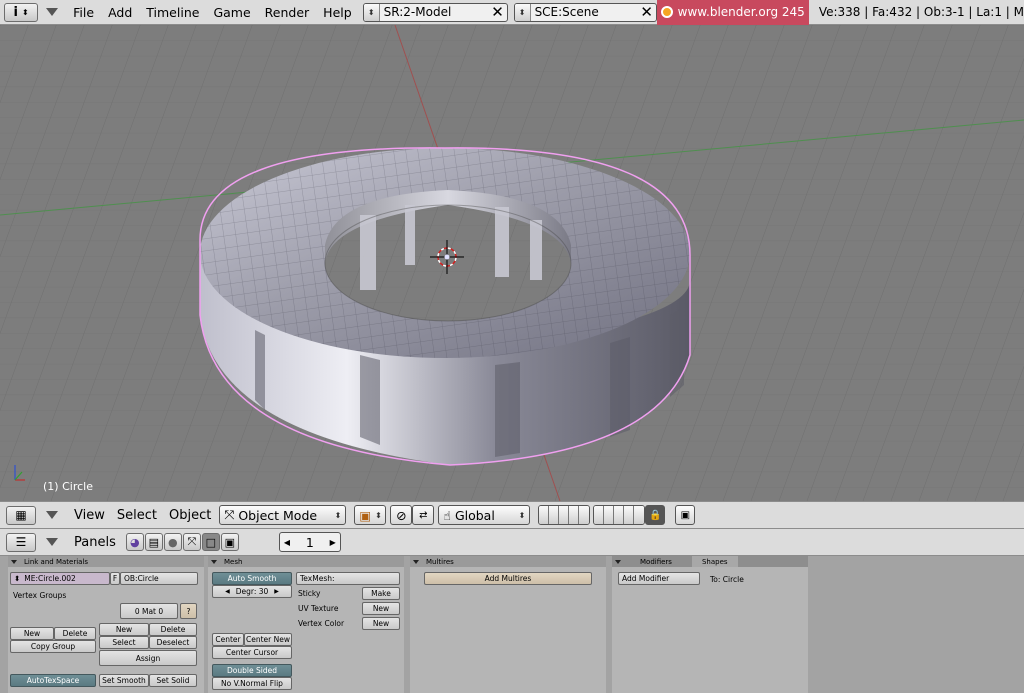 This screenshot has height=693, width=1024. Describe the element at coordinates (95, 542) in the screenshot. I see `panels-label: Panels` at that location.